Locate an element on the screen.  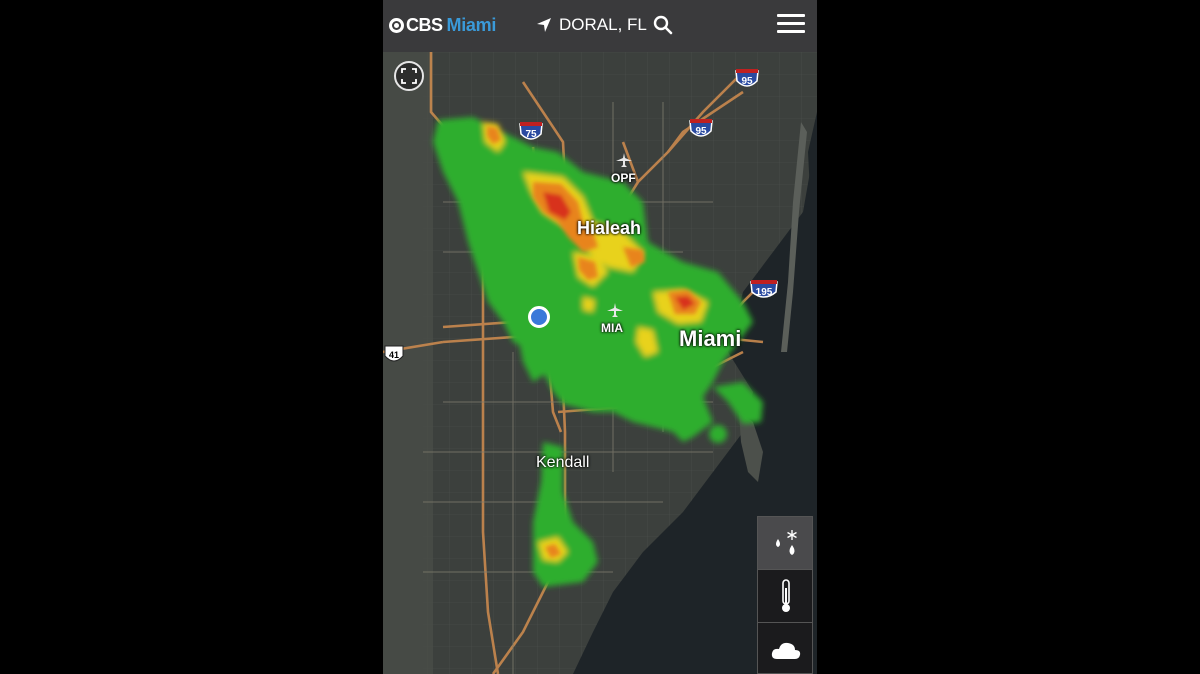
temperature-layer-button is located at coordinates (785, 596).